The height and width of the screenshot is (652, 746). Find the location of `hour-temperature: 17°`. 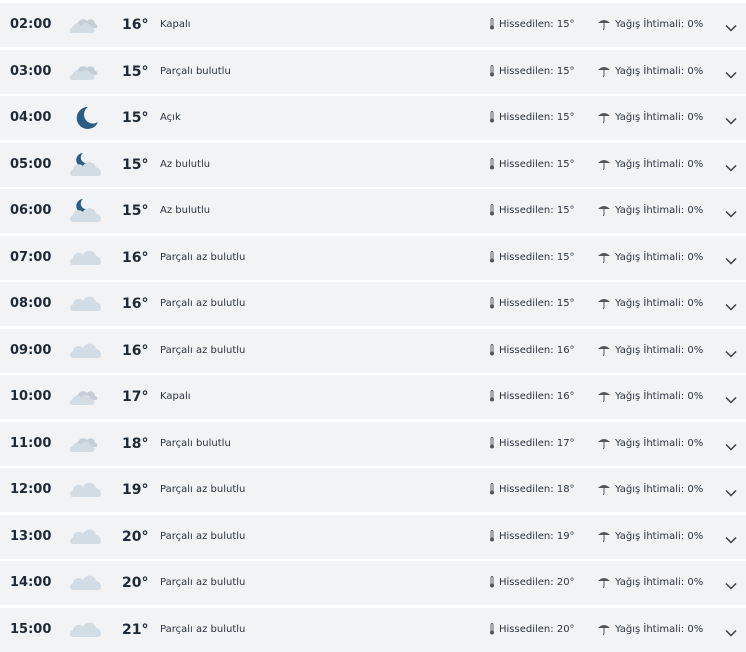

hour-temperature: 17° is located at coordinates (135, 397).